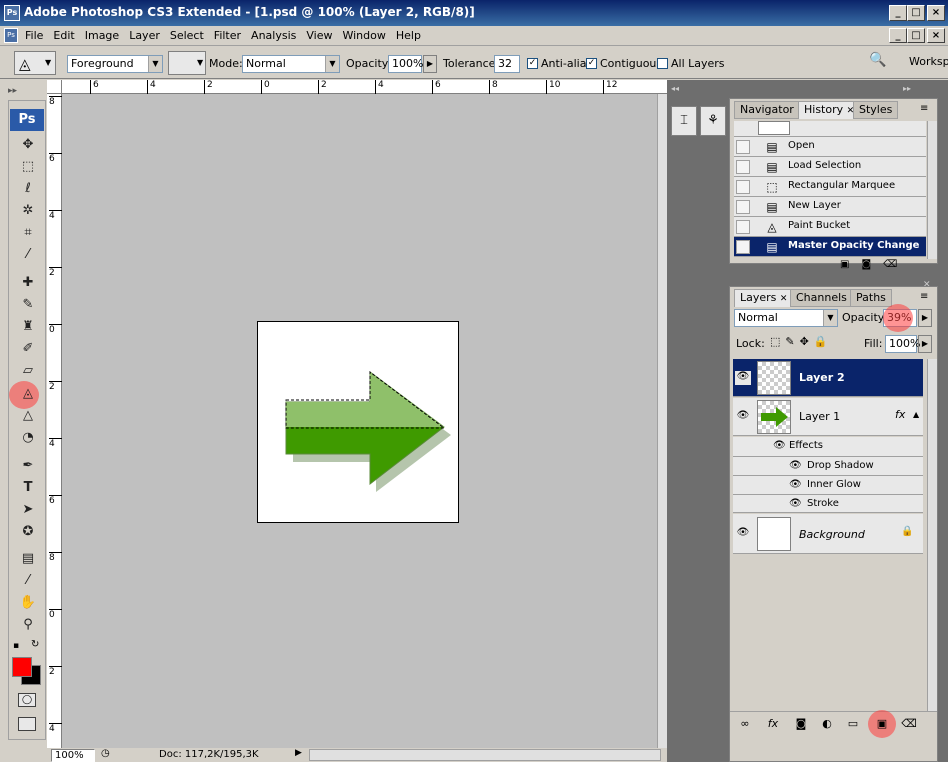  Describe the element at coordinates (28, 416) in the screenshot. I see `blur-tool-icon: △` at that location.